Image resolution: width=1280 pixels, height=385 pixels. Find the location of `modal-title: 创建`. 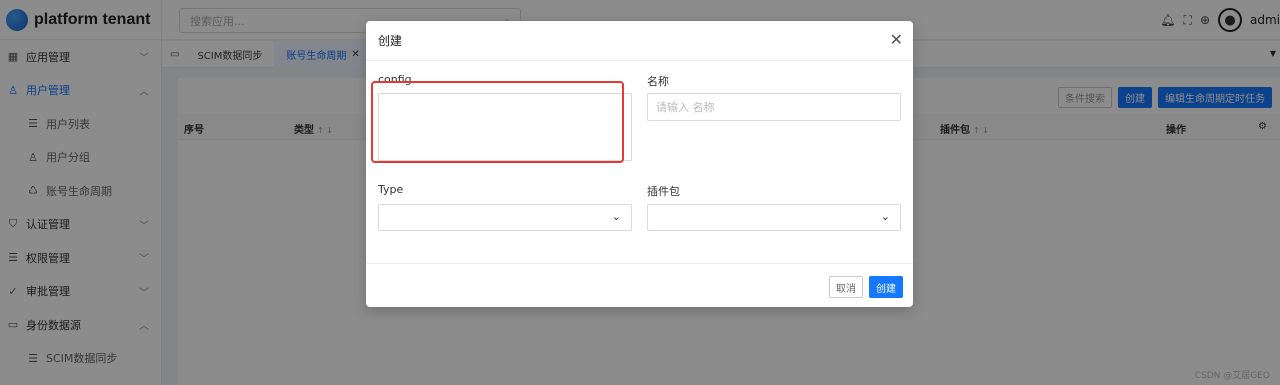

modal-title: 创建 is located at coordinates (390, 41).